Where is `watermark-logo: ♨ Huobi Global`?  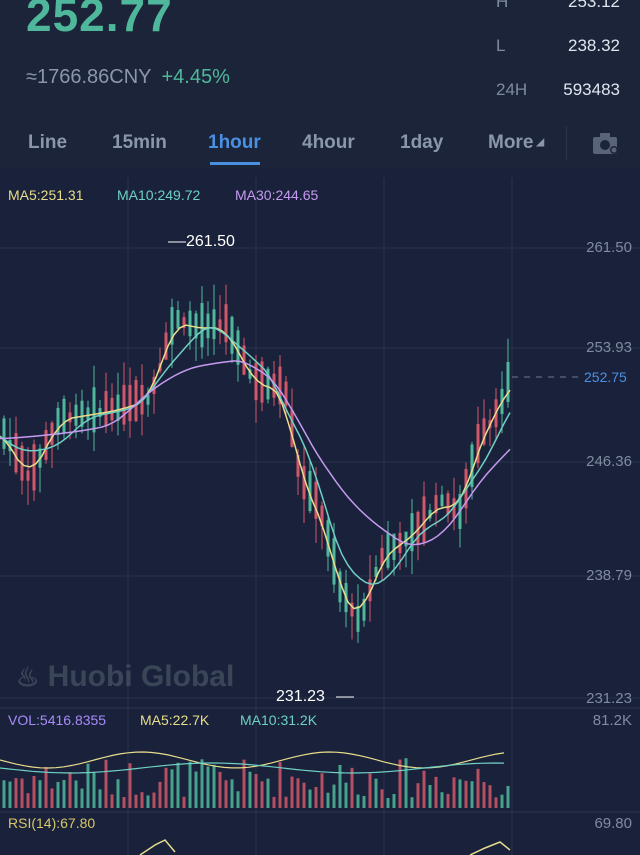
watermark-logo: ♨ Huobi Global is located at coordinates (125, 677).